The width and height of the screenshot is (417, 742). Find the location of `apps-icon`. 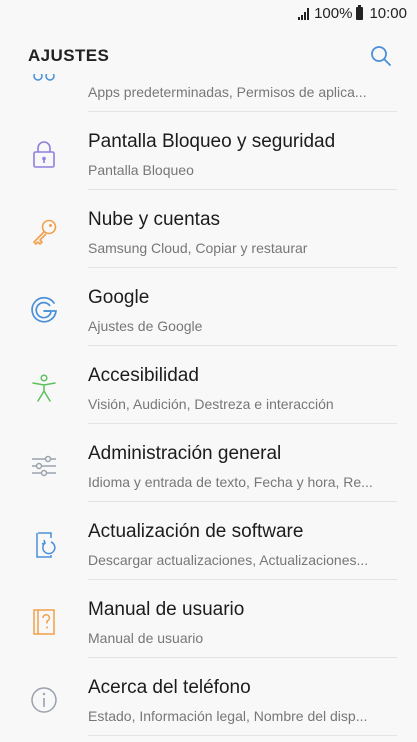

apps-icon is located at coordinates (44, 82).